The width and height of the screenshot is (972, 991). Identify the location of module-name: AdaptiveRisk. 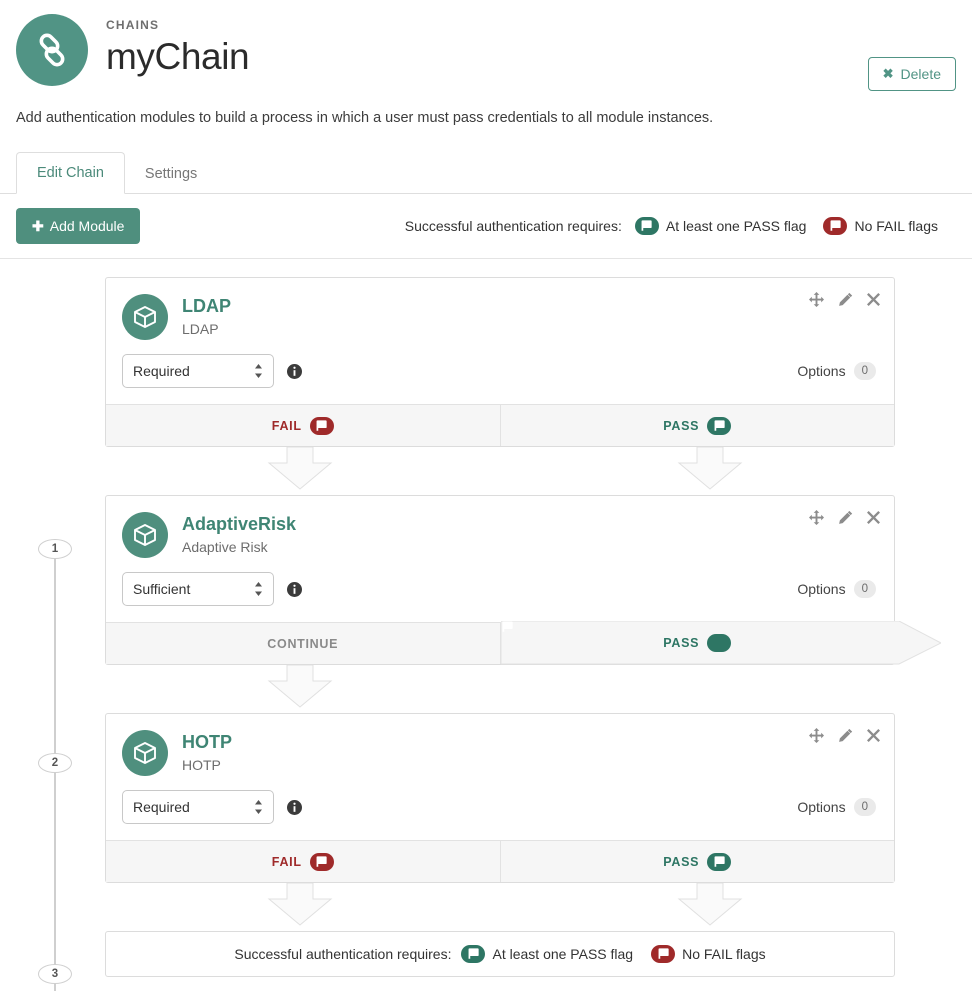
(239, 524).